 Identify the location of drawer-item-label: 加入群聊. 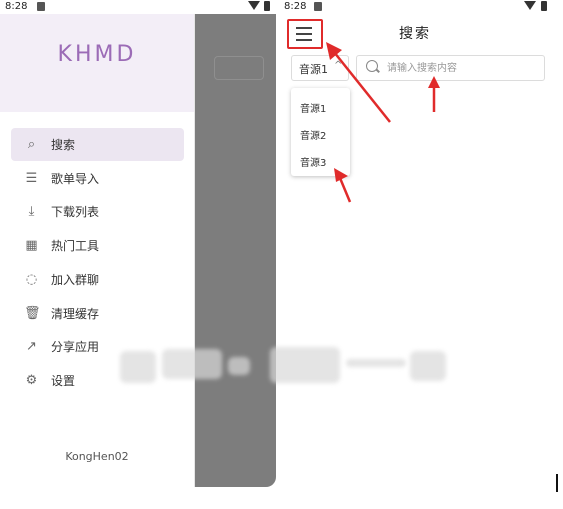
(75, 279).